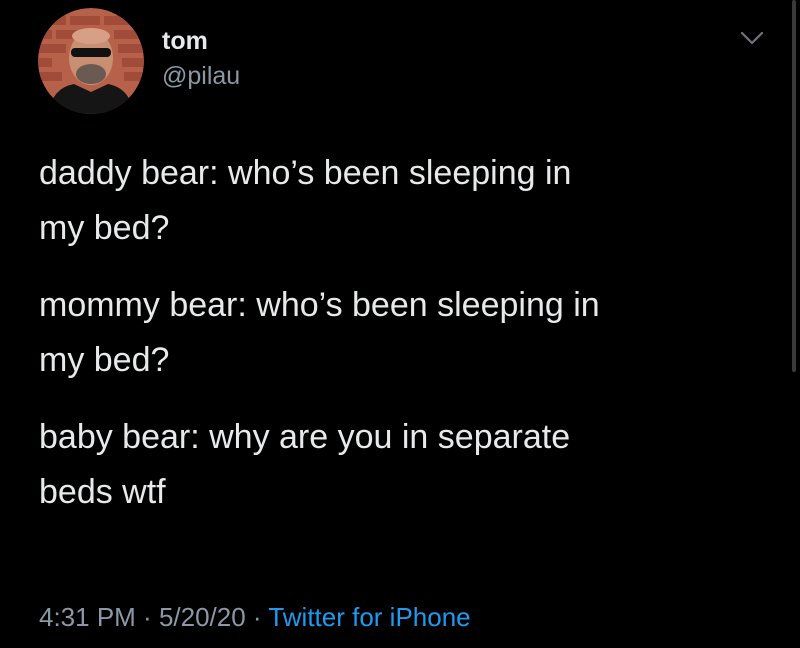 The image size is (800, 648). I want to click on tweet-time: 4:31 PM, so click(87, 617).